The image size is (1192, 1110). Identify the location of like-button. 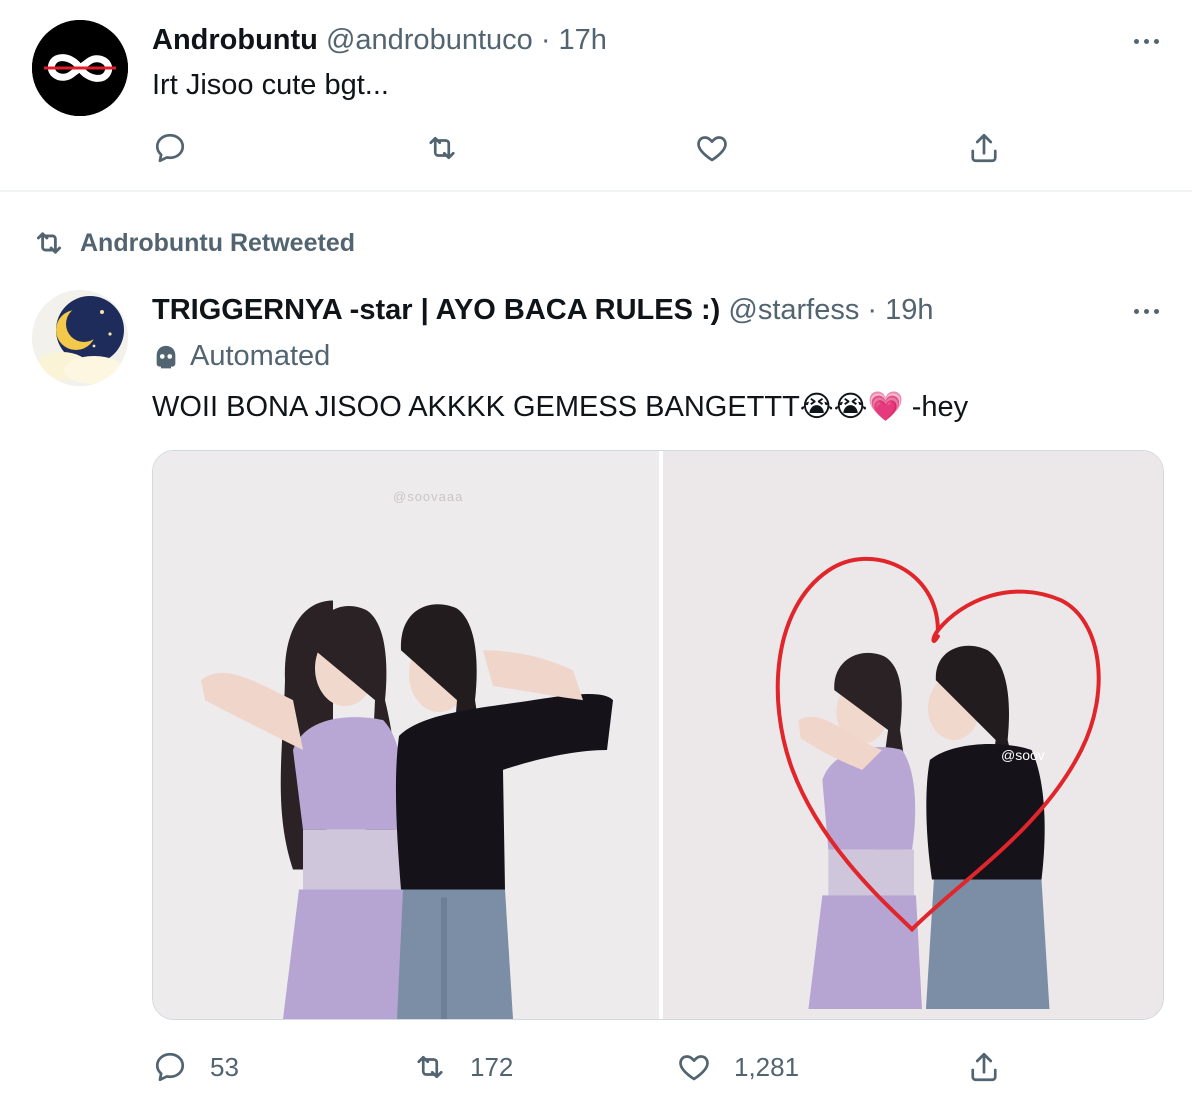
(712, 148).